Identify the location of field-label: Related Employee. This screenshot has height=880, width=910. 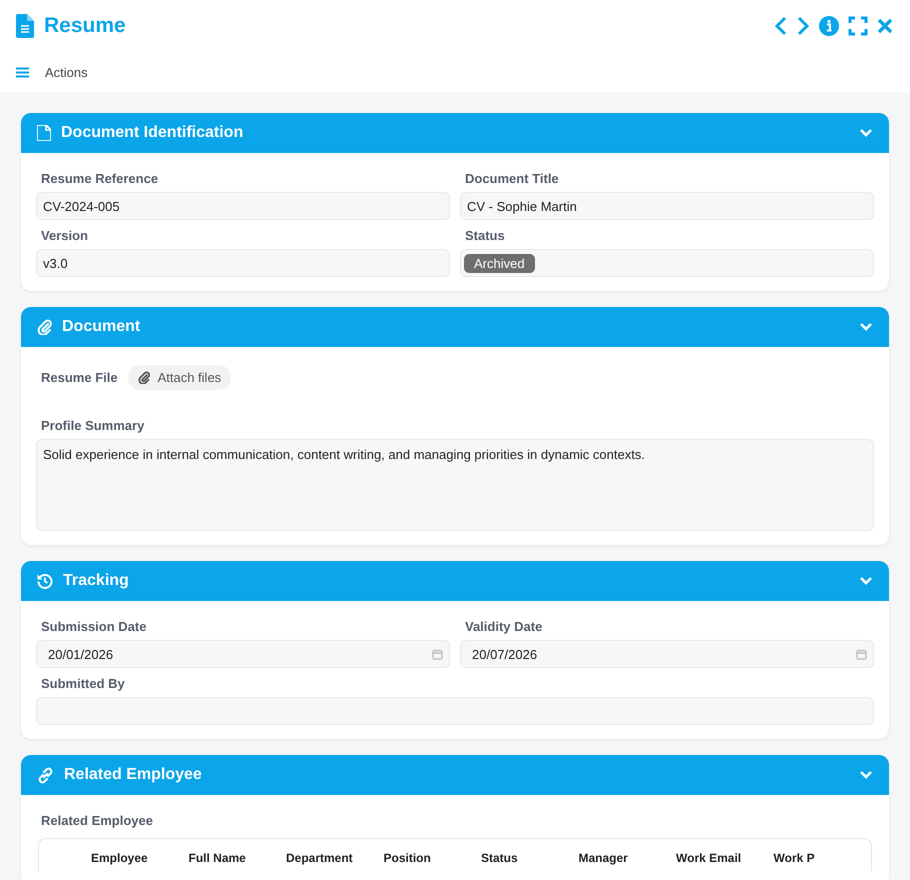
(97, 820).